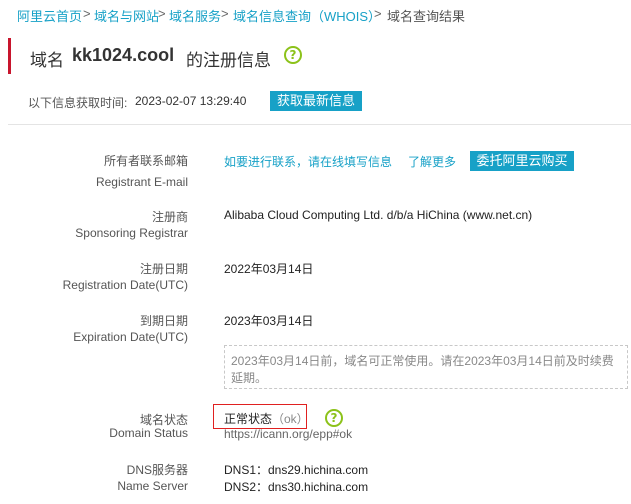 Image resolution: width=631 pixels, height=504 pixels. Describe the element at coordinates (148, 433) in the screenshot. I see `status-label-en: Domain Status` at that location.